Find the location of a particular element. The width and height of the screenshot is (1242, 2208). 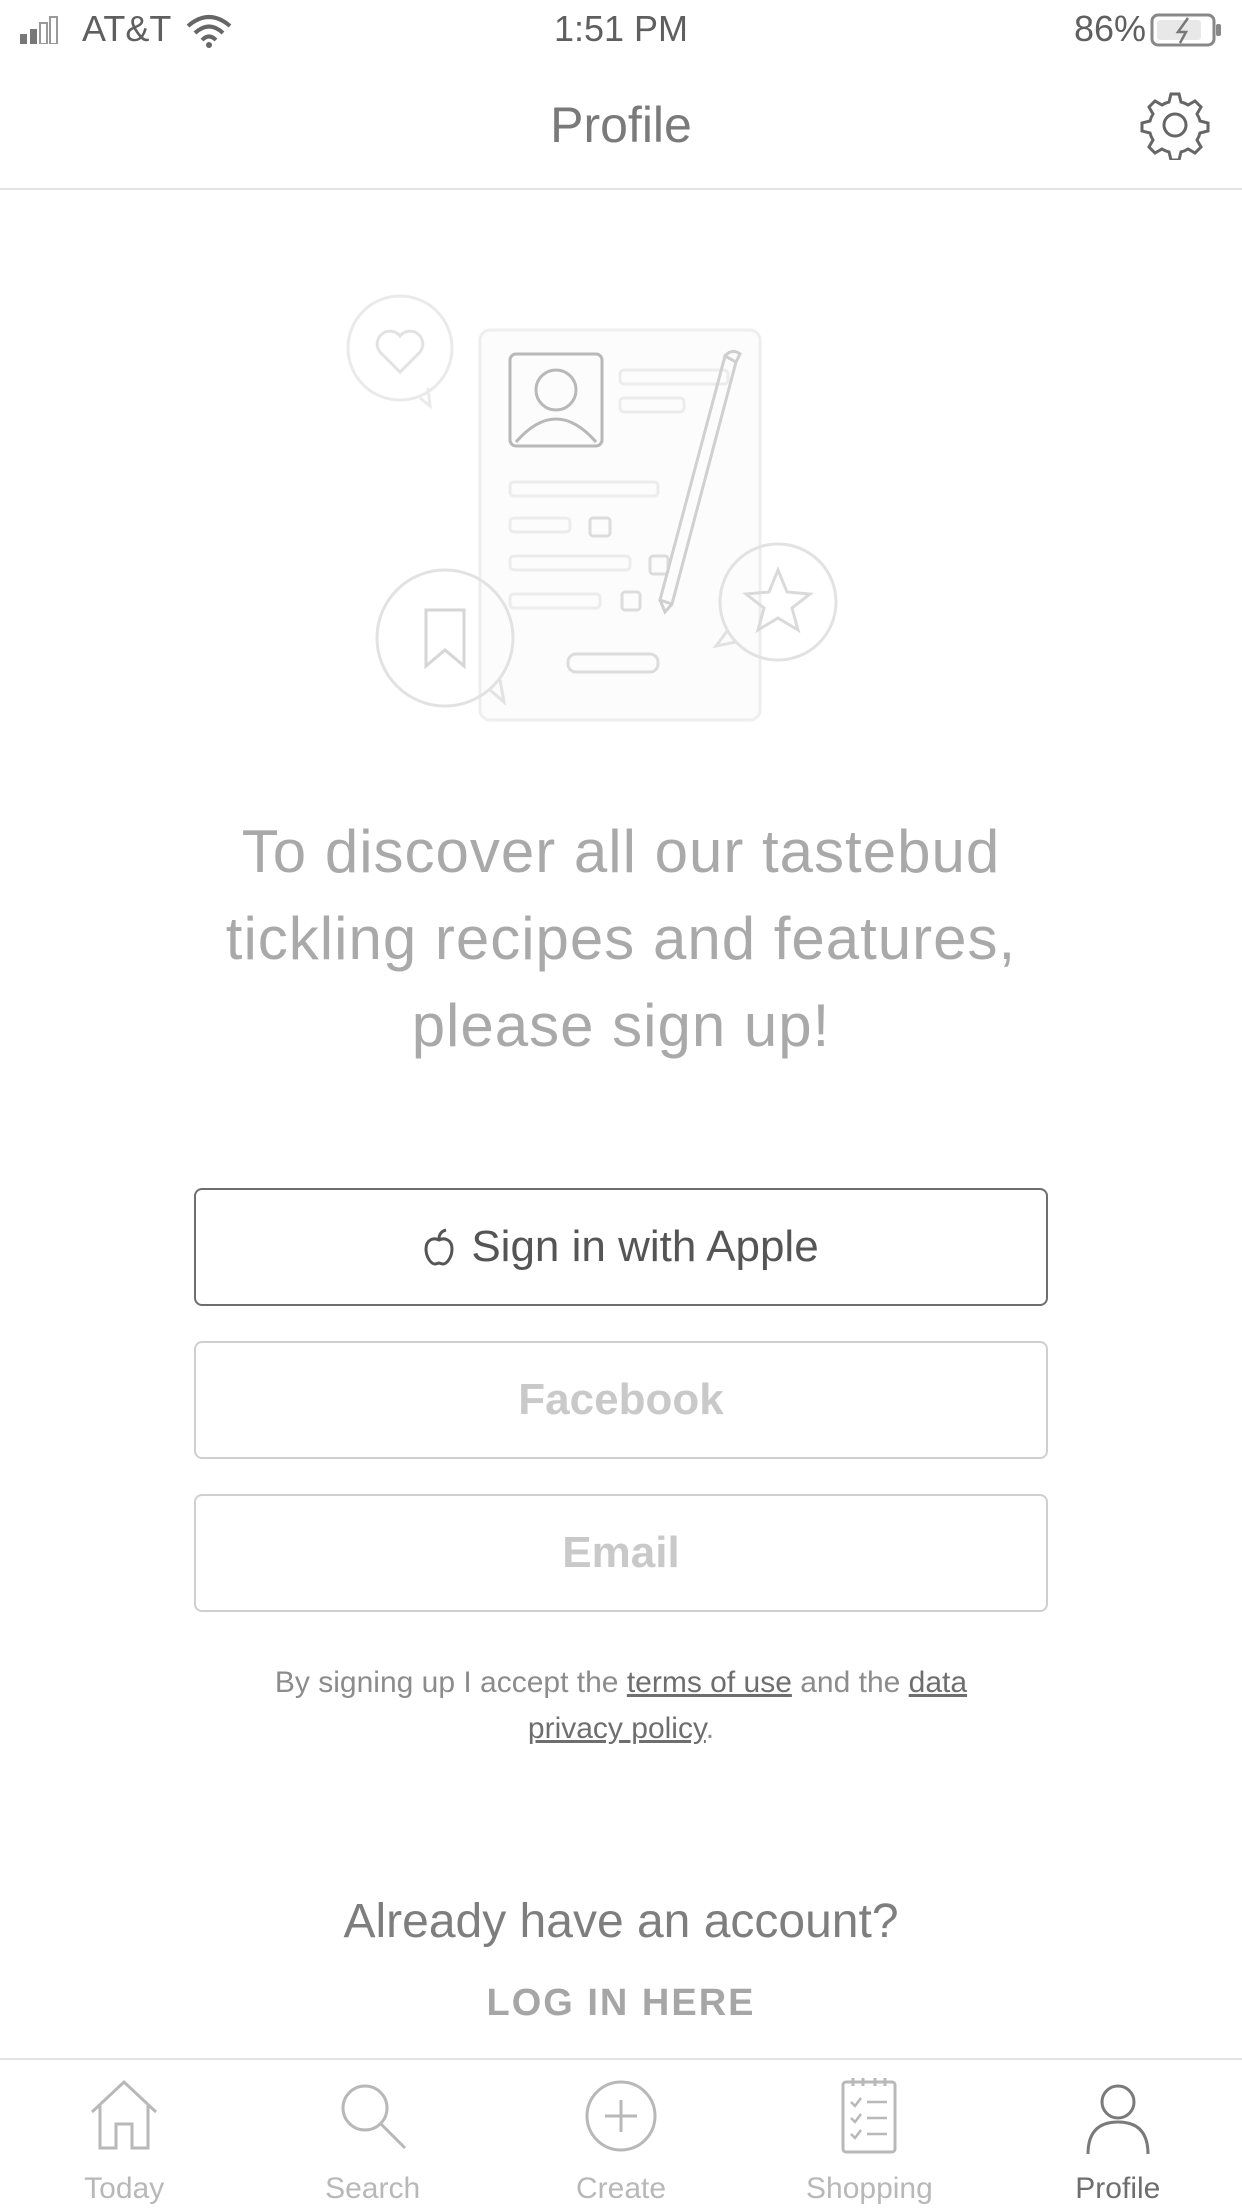

tab-bar: Today Search Create Shopping Profile is located at coordinates (621, 2133).